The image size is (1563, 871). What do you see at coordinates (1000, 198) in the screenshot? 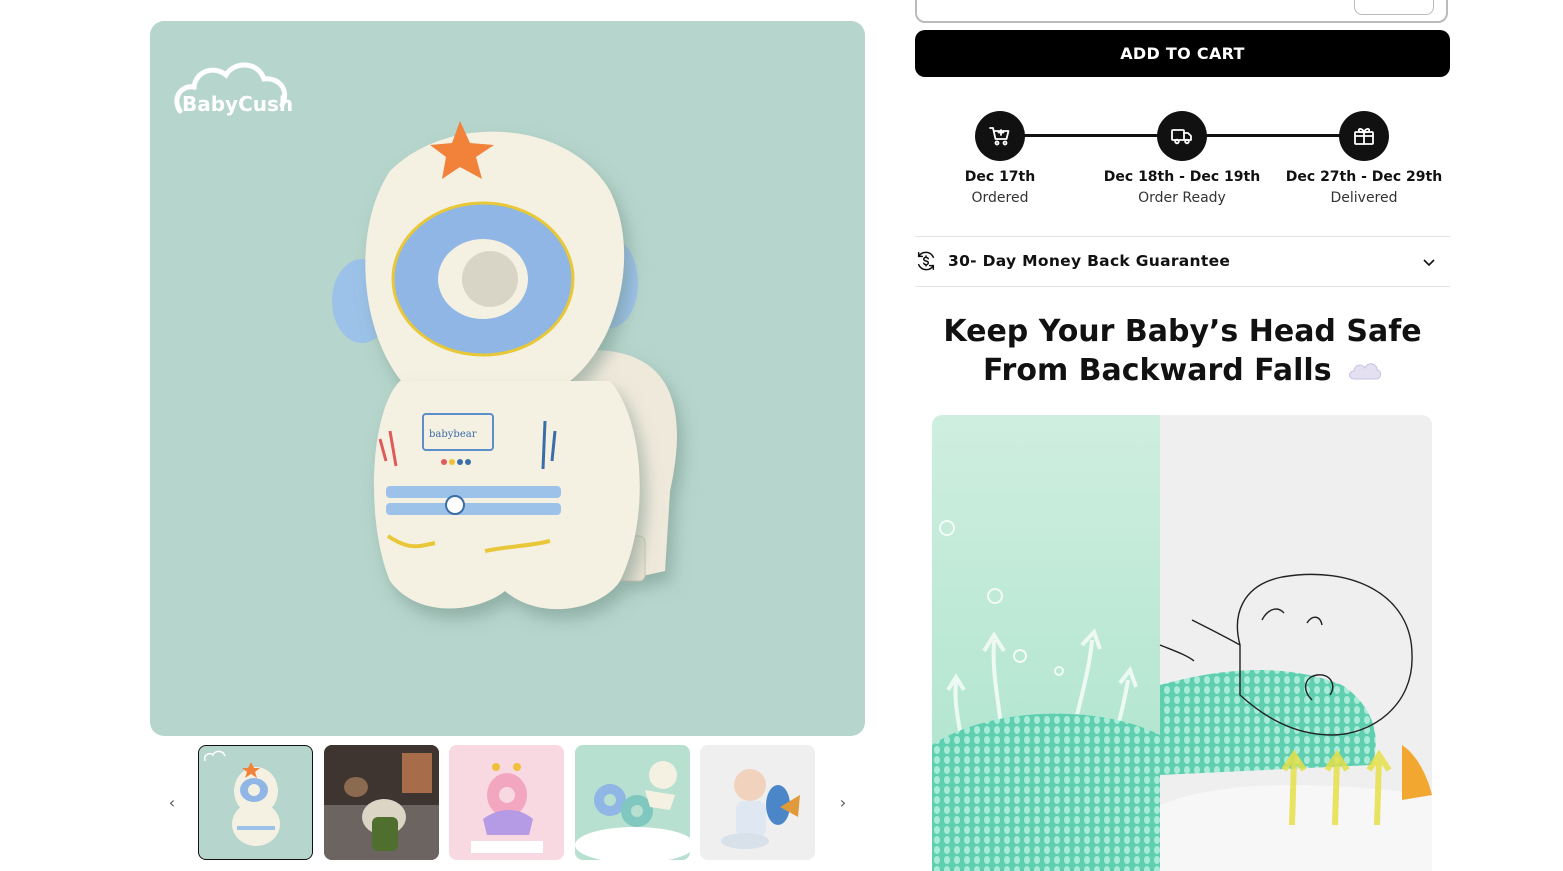
I see `timeline-label: Ordered` at bounding box center [1000, 198].